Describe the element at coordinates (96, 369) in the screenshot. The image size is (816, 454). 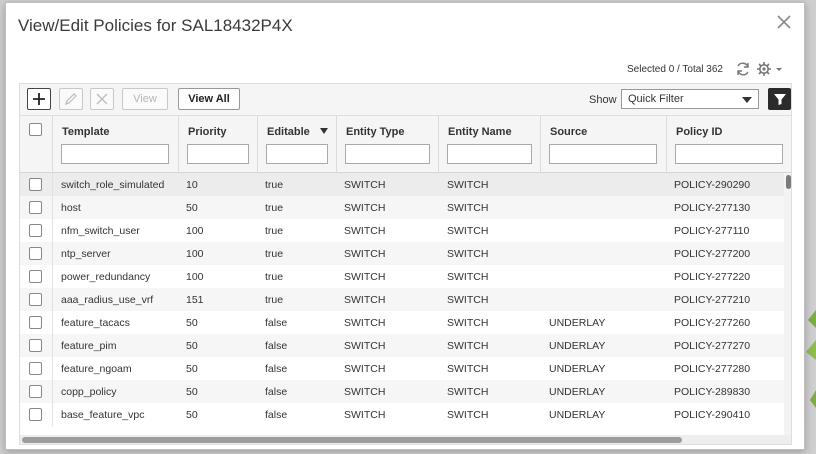
I see `template-cell: feature_ngoam` at that location.